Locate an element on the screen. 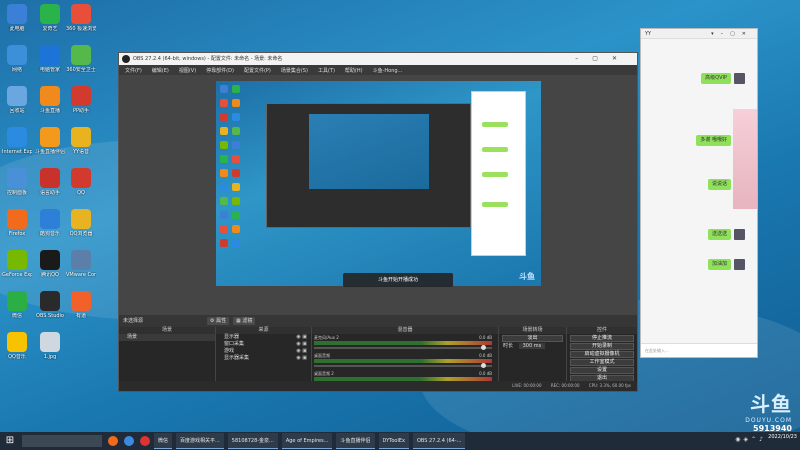 The height and width of the screenshot is (450, 800). desktop-icon: GeForce Experience is located at coordinates (17, 264).